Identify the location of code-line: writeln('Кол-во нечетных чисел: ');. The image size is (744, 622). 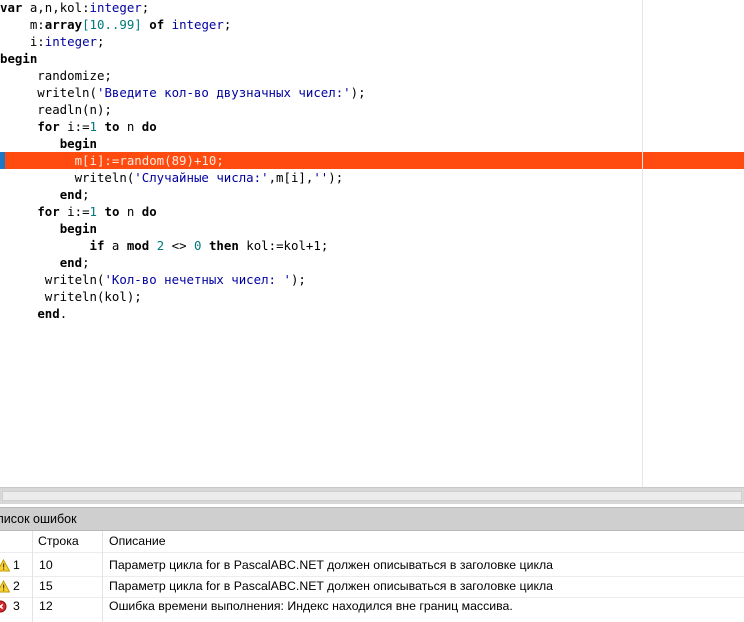
(153, 279).